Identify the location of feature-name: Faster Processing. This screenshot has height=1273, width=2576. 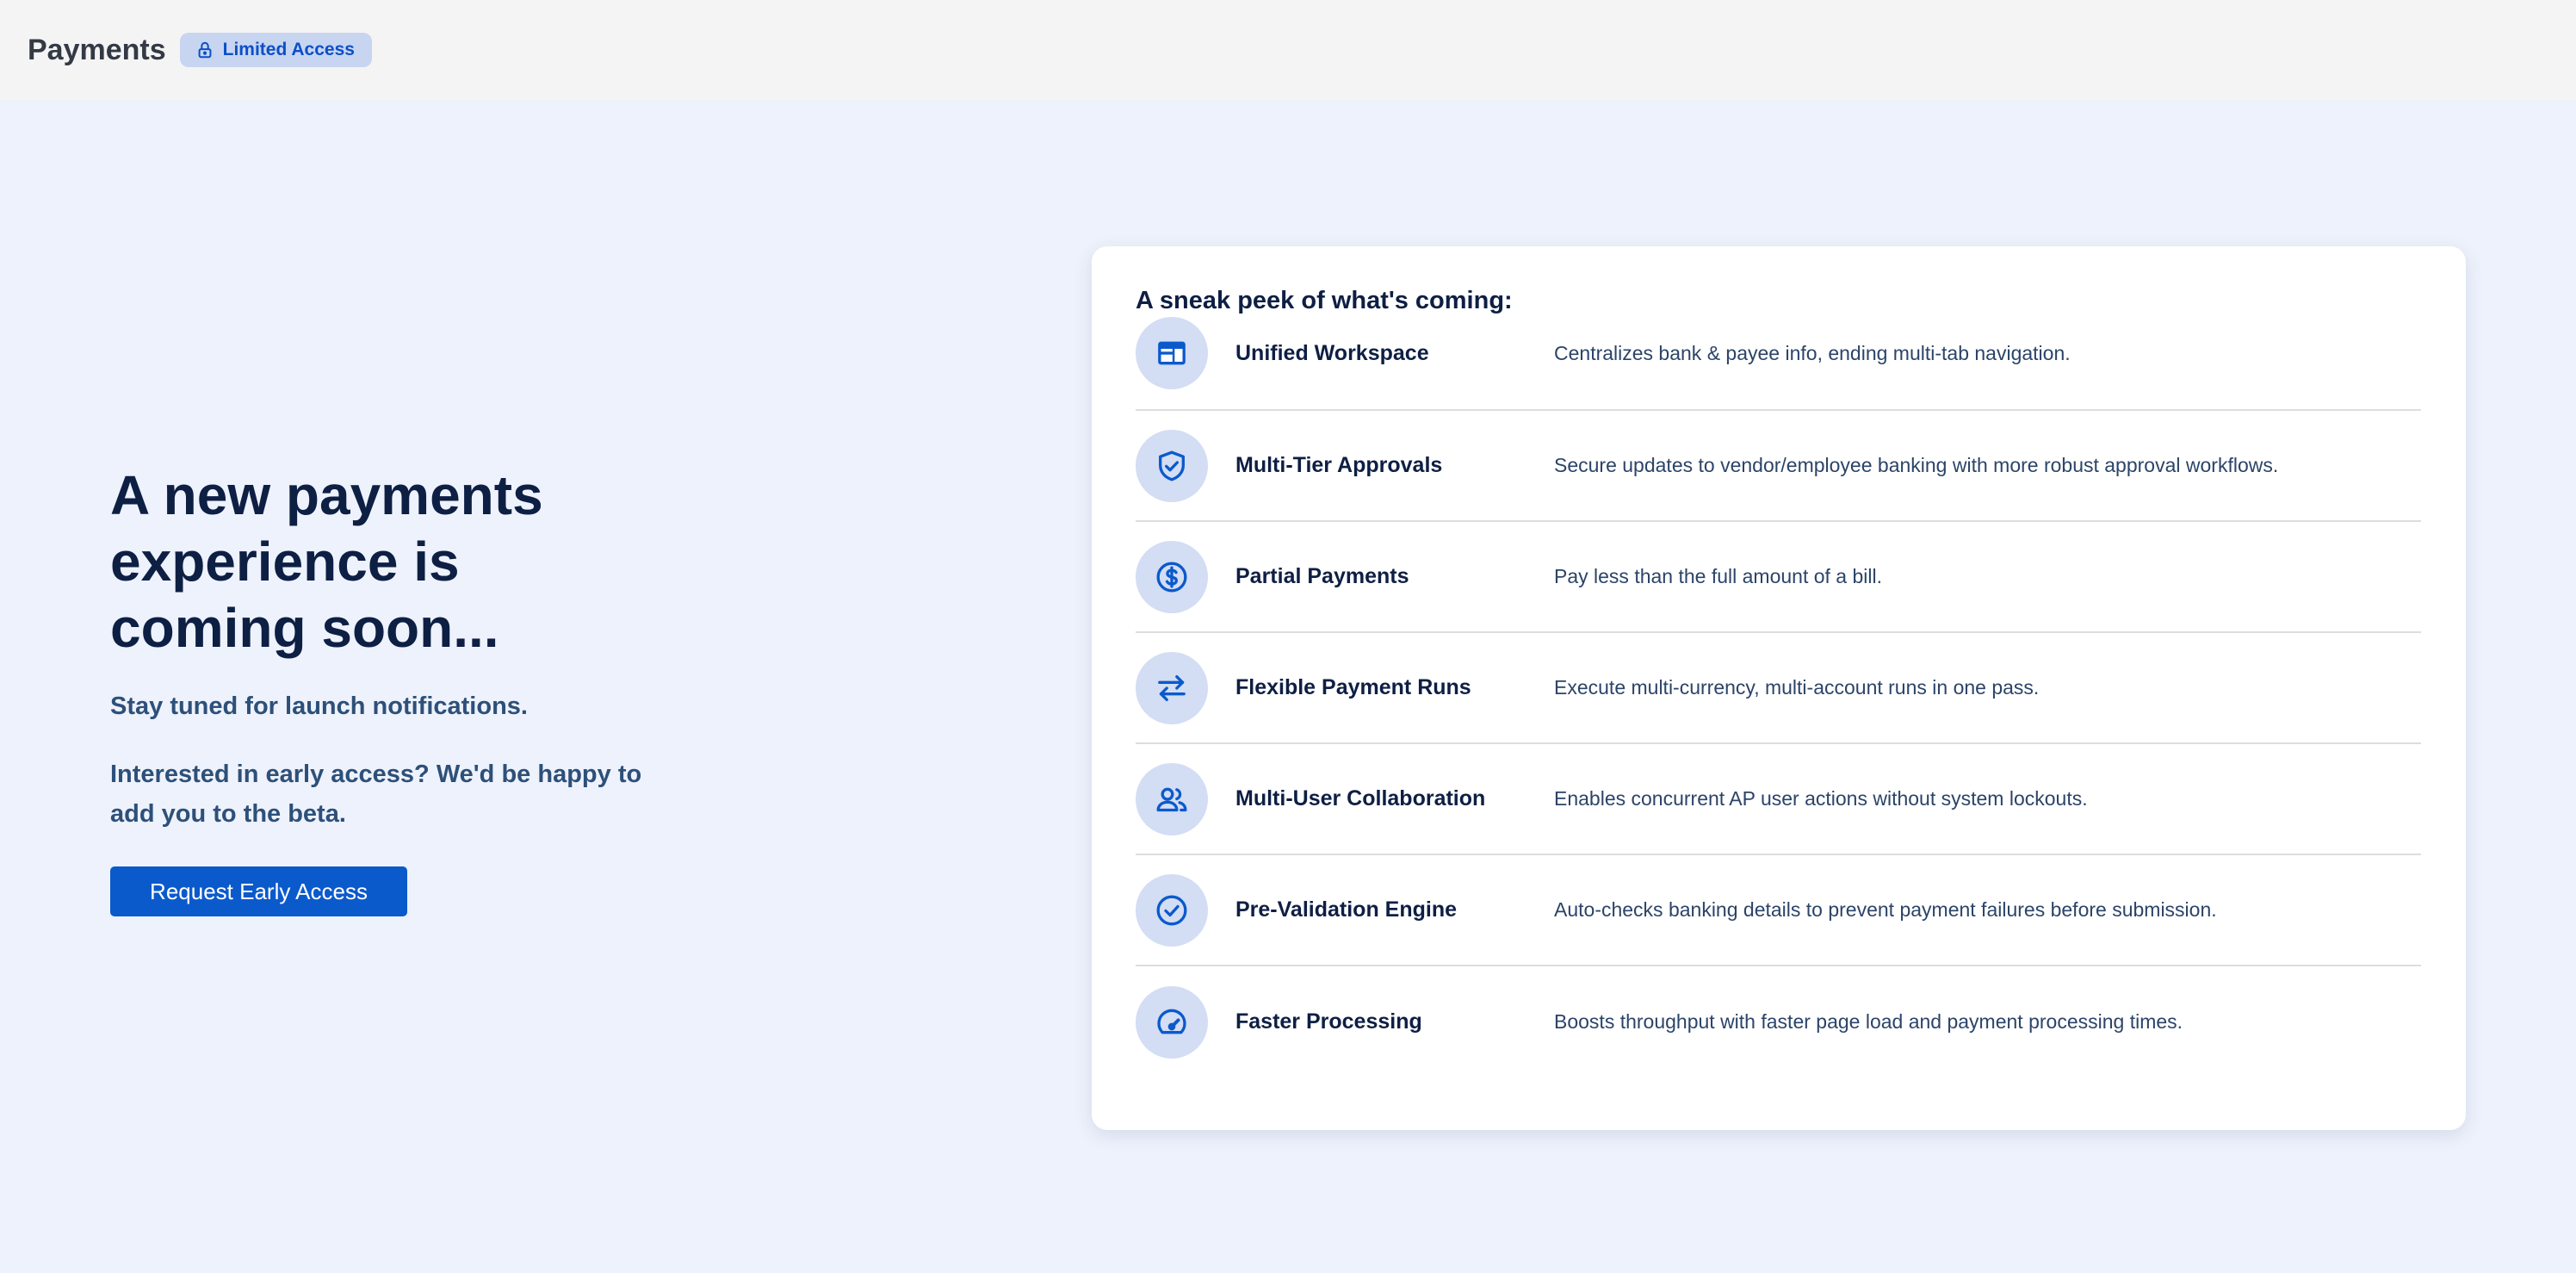
(1328, 1021).